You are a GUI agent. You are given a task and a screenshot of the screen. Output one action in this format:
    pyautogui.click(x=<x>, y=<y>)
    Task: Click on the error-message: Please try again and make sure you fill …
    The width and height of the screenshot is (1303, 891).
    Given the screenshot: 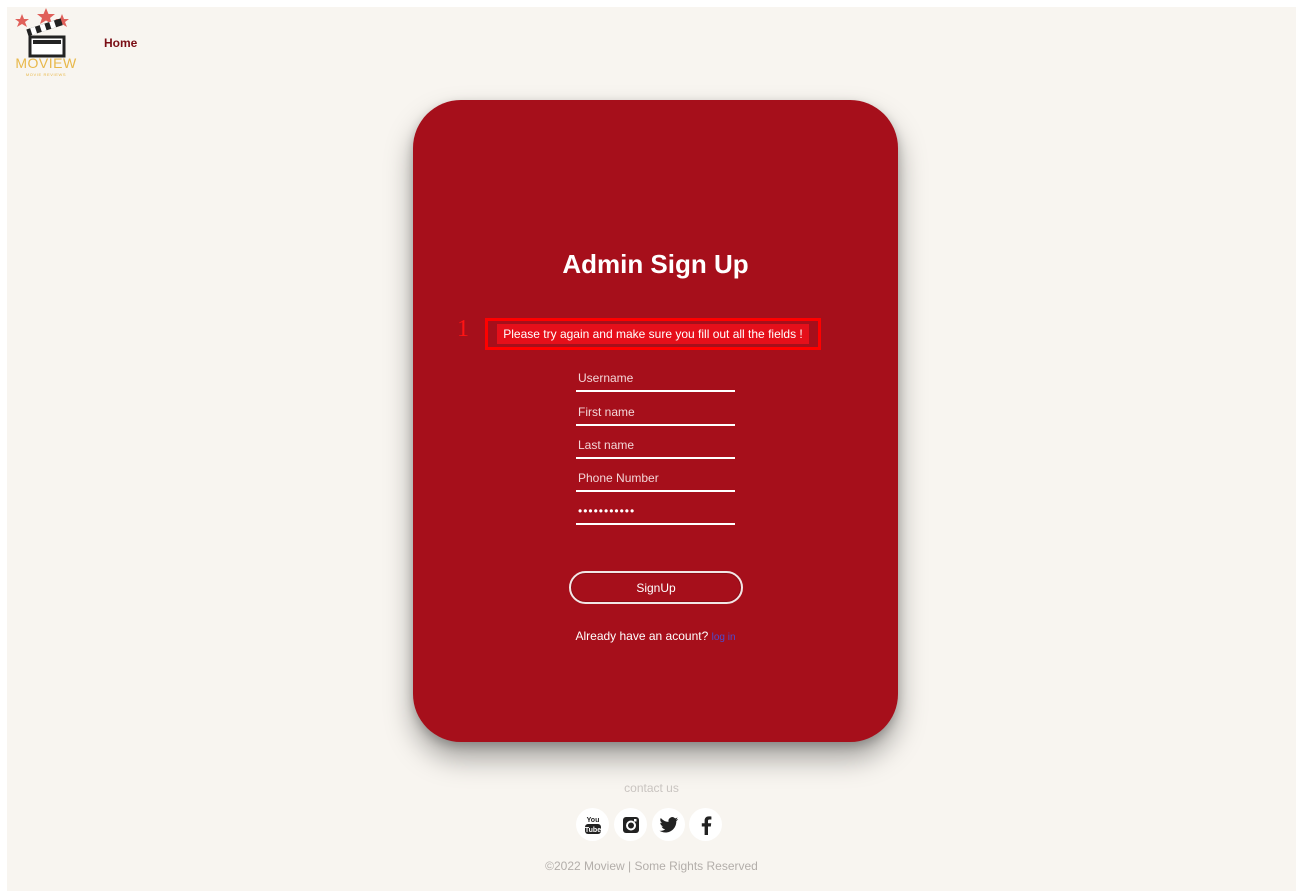 What is the action you would take?
    pyautogui.click(x=653, y=334)
    